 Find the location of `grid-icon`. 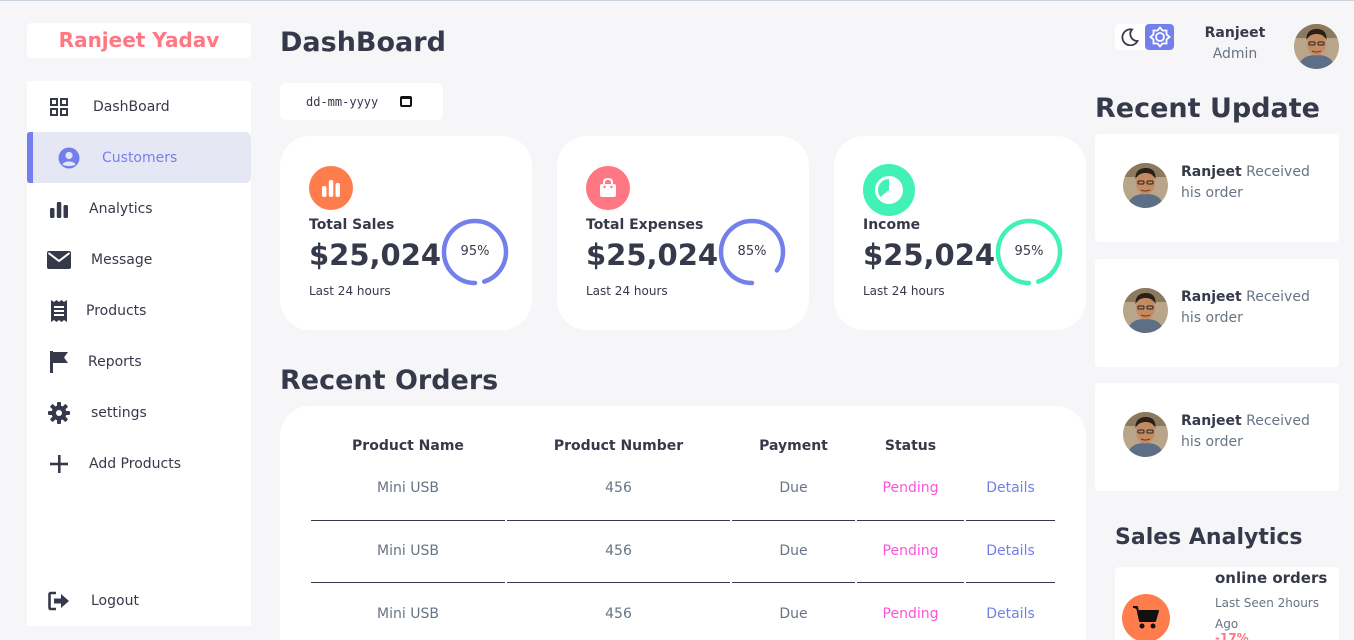

grid-icon is located at coordinates (59, 107).